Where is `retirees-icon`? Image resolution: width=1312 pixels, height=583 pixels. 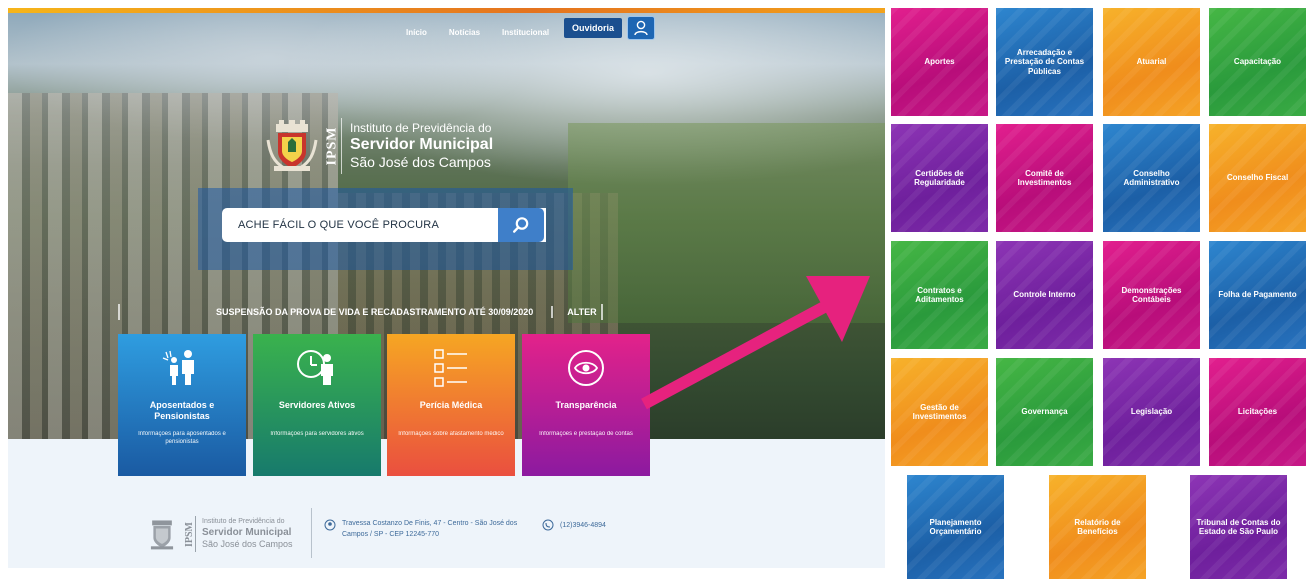 retirees-icon is located at coordinates (178, 367).